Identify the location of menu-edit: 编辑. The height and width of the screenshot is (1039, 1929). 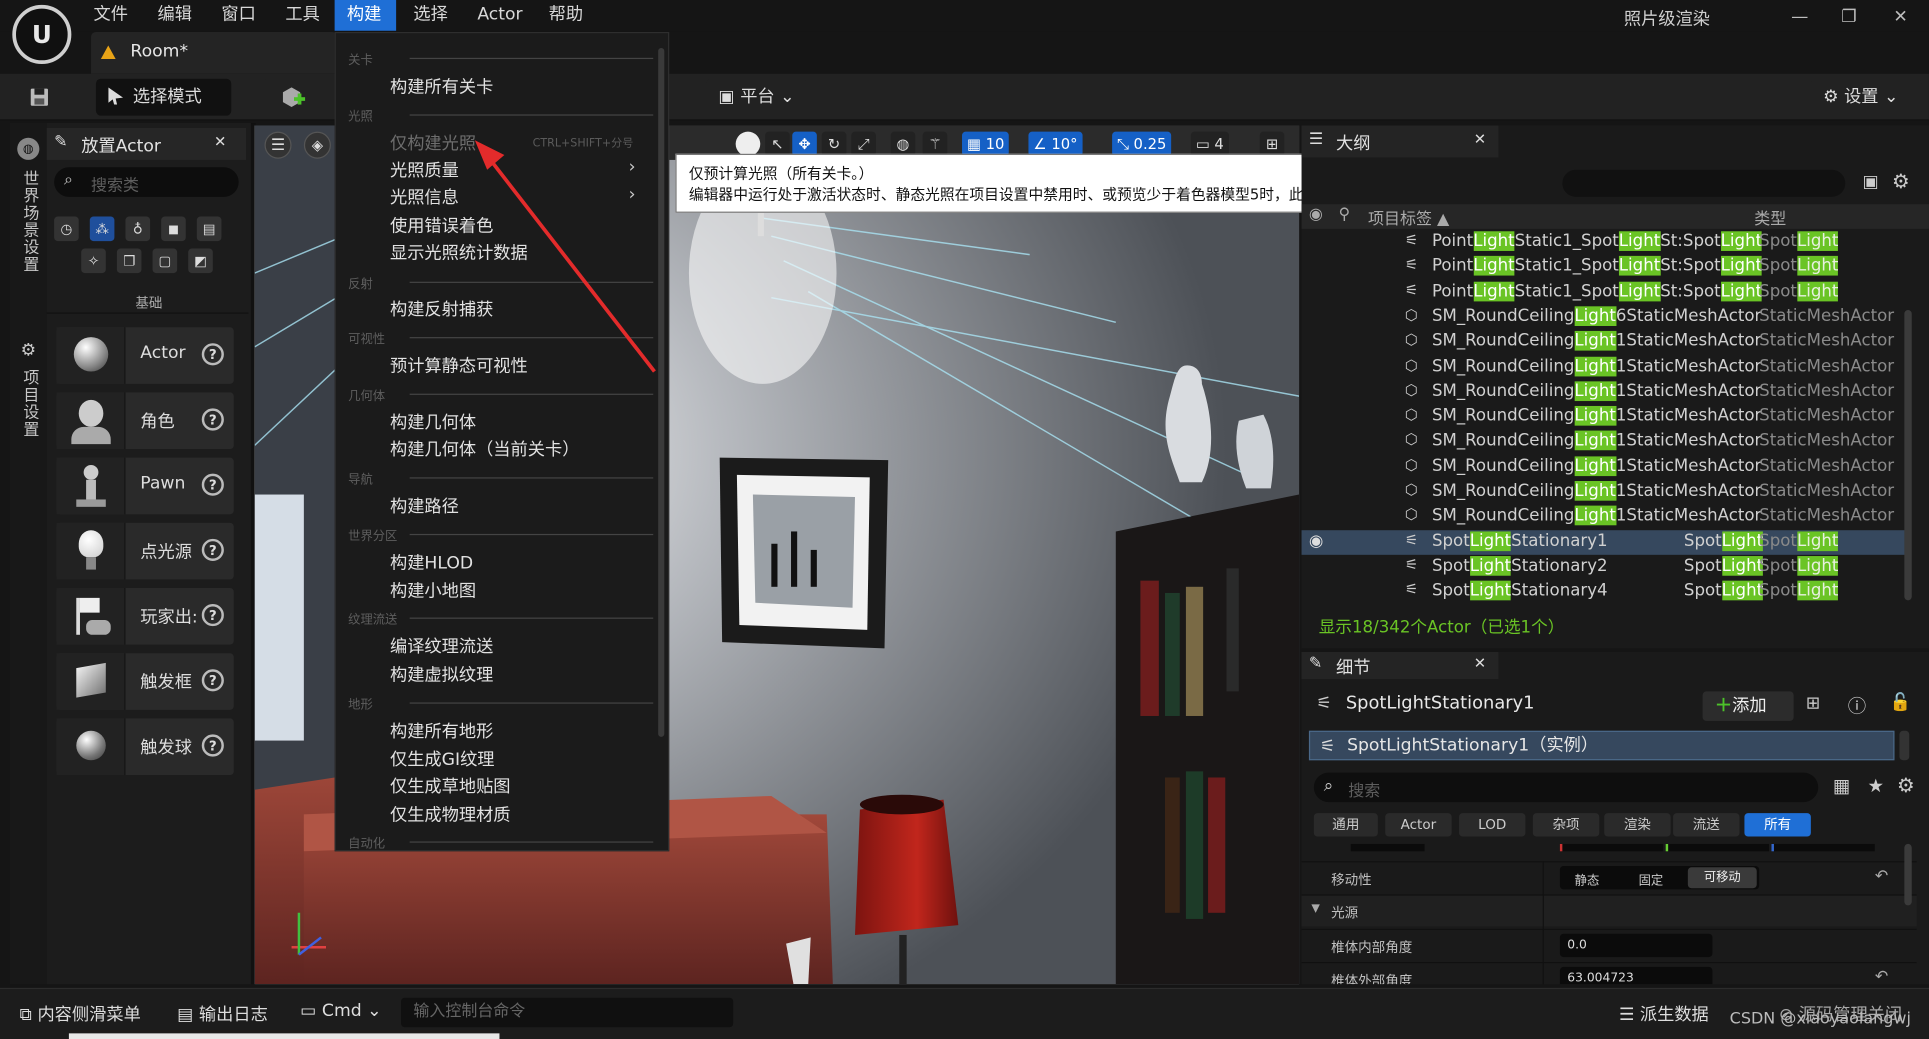
(174, 15).